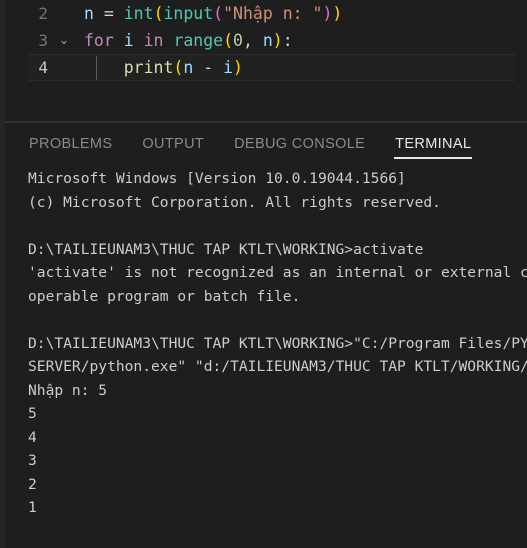 This screenshot has height=548, width=527. What do you see at coordinates (43, 13) in the screenshot?
I see `line-number: 2` at bounding box center [43, 13].